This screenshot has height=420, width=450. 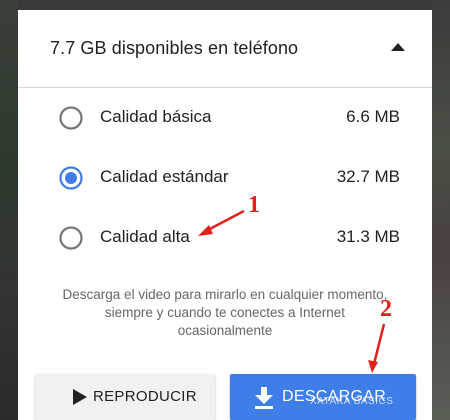 What do you see at coordinates (156, 116) in the screenshot?
I see `option-label: Calidad básica` at bounding box center [156, 116].